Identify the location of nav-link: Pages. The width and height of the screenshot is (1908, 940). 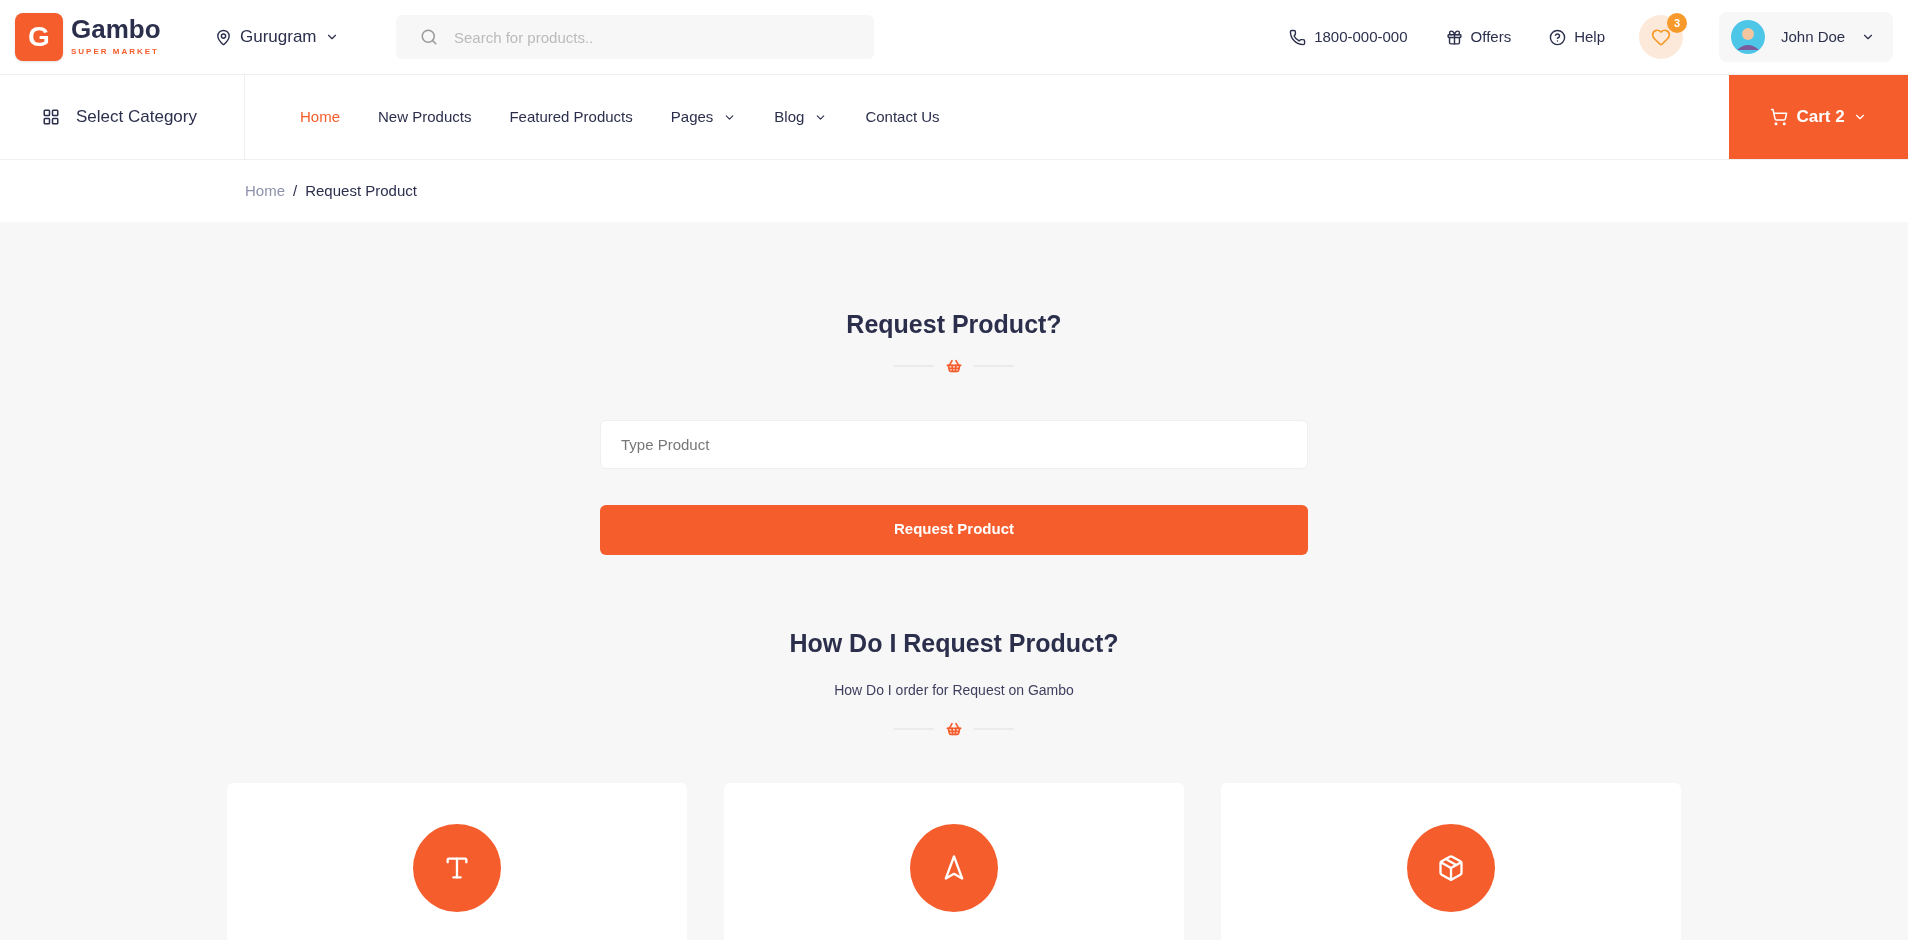
(703, 117).